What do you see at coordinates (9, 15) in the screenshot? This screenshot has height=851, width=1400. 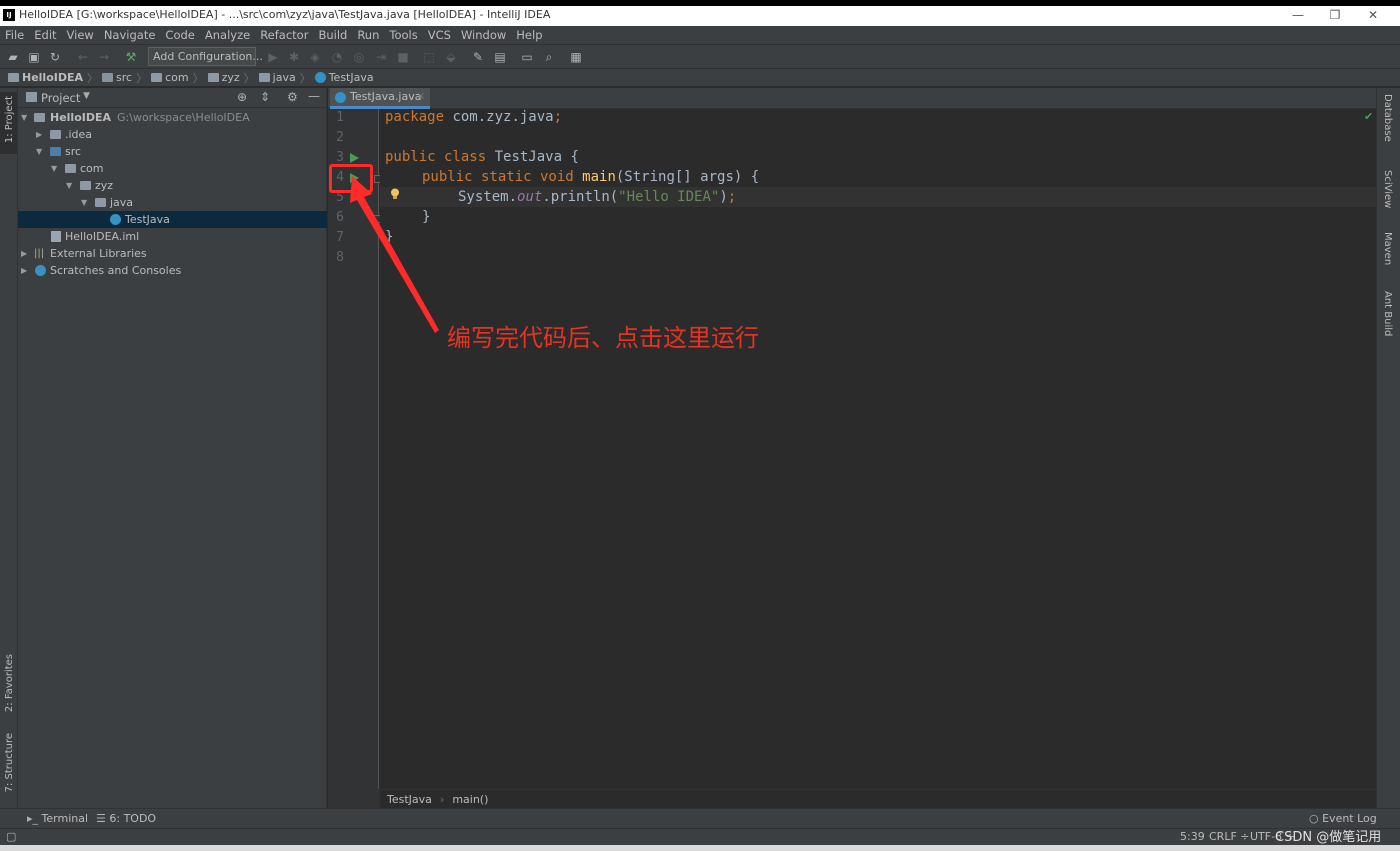 I see `intellij-app-icon: IJ` at bounding box center [9, 15].